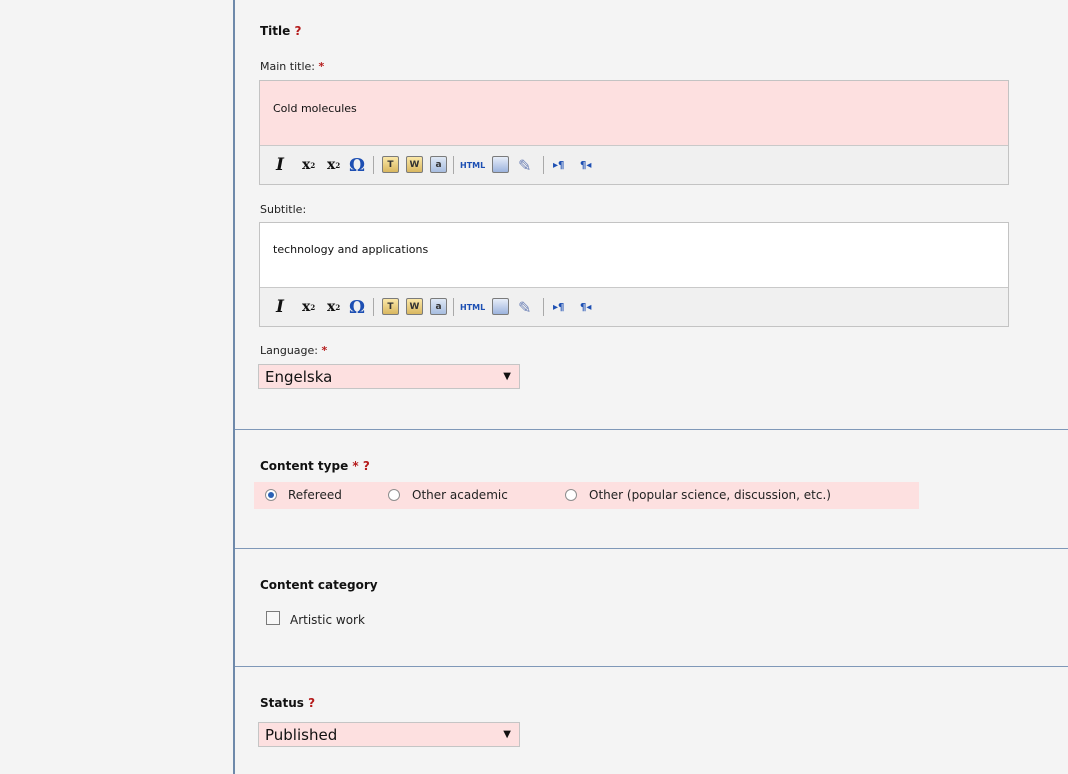 The image size is (1068, 774). Describe the element at coordinates (315, 495) in the screenshot. I see `radio-label-refereed: Refereed` at that location.